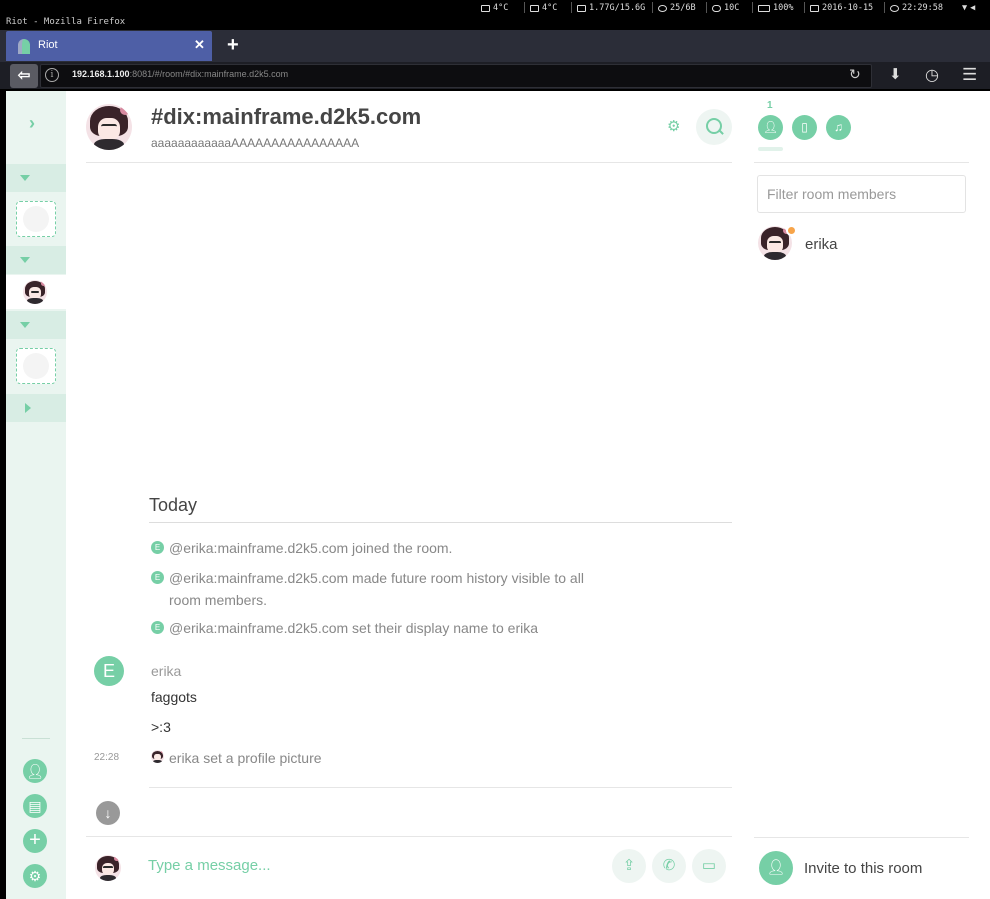  Describe the element at coordinates (861, 837) in the screenshot. I see `invite-divider` at that location.